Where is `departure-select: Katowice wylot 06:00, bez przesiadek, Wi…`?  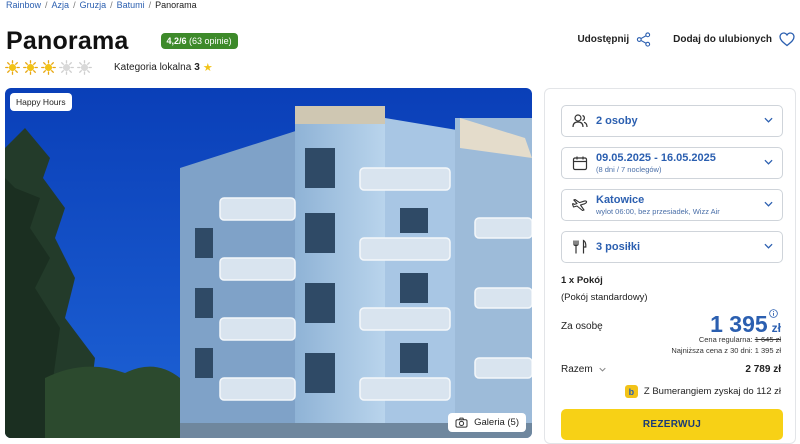
departure-select: Katowice wylot 06:00, bez przesiadek, Wi… is located at coordinates (672, 205).